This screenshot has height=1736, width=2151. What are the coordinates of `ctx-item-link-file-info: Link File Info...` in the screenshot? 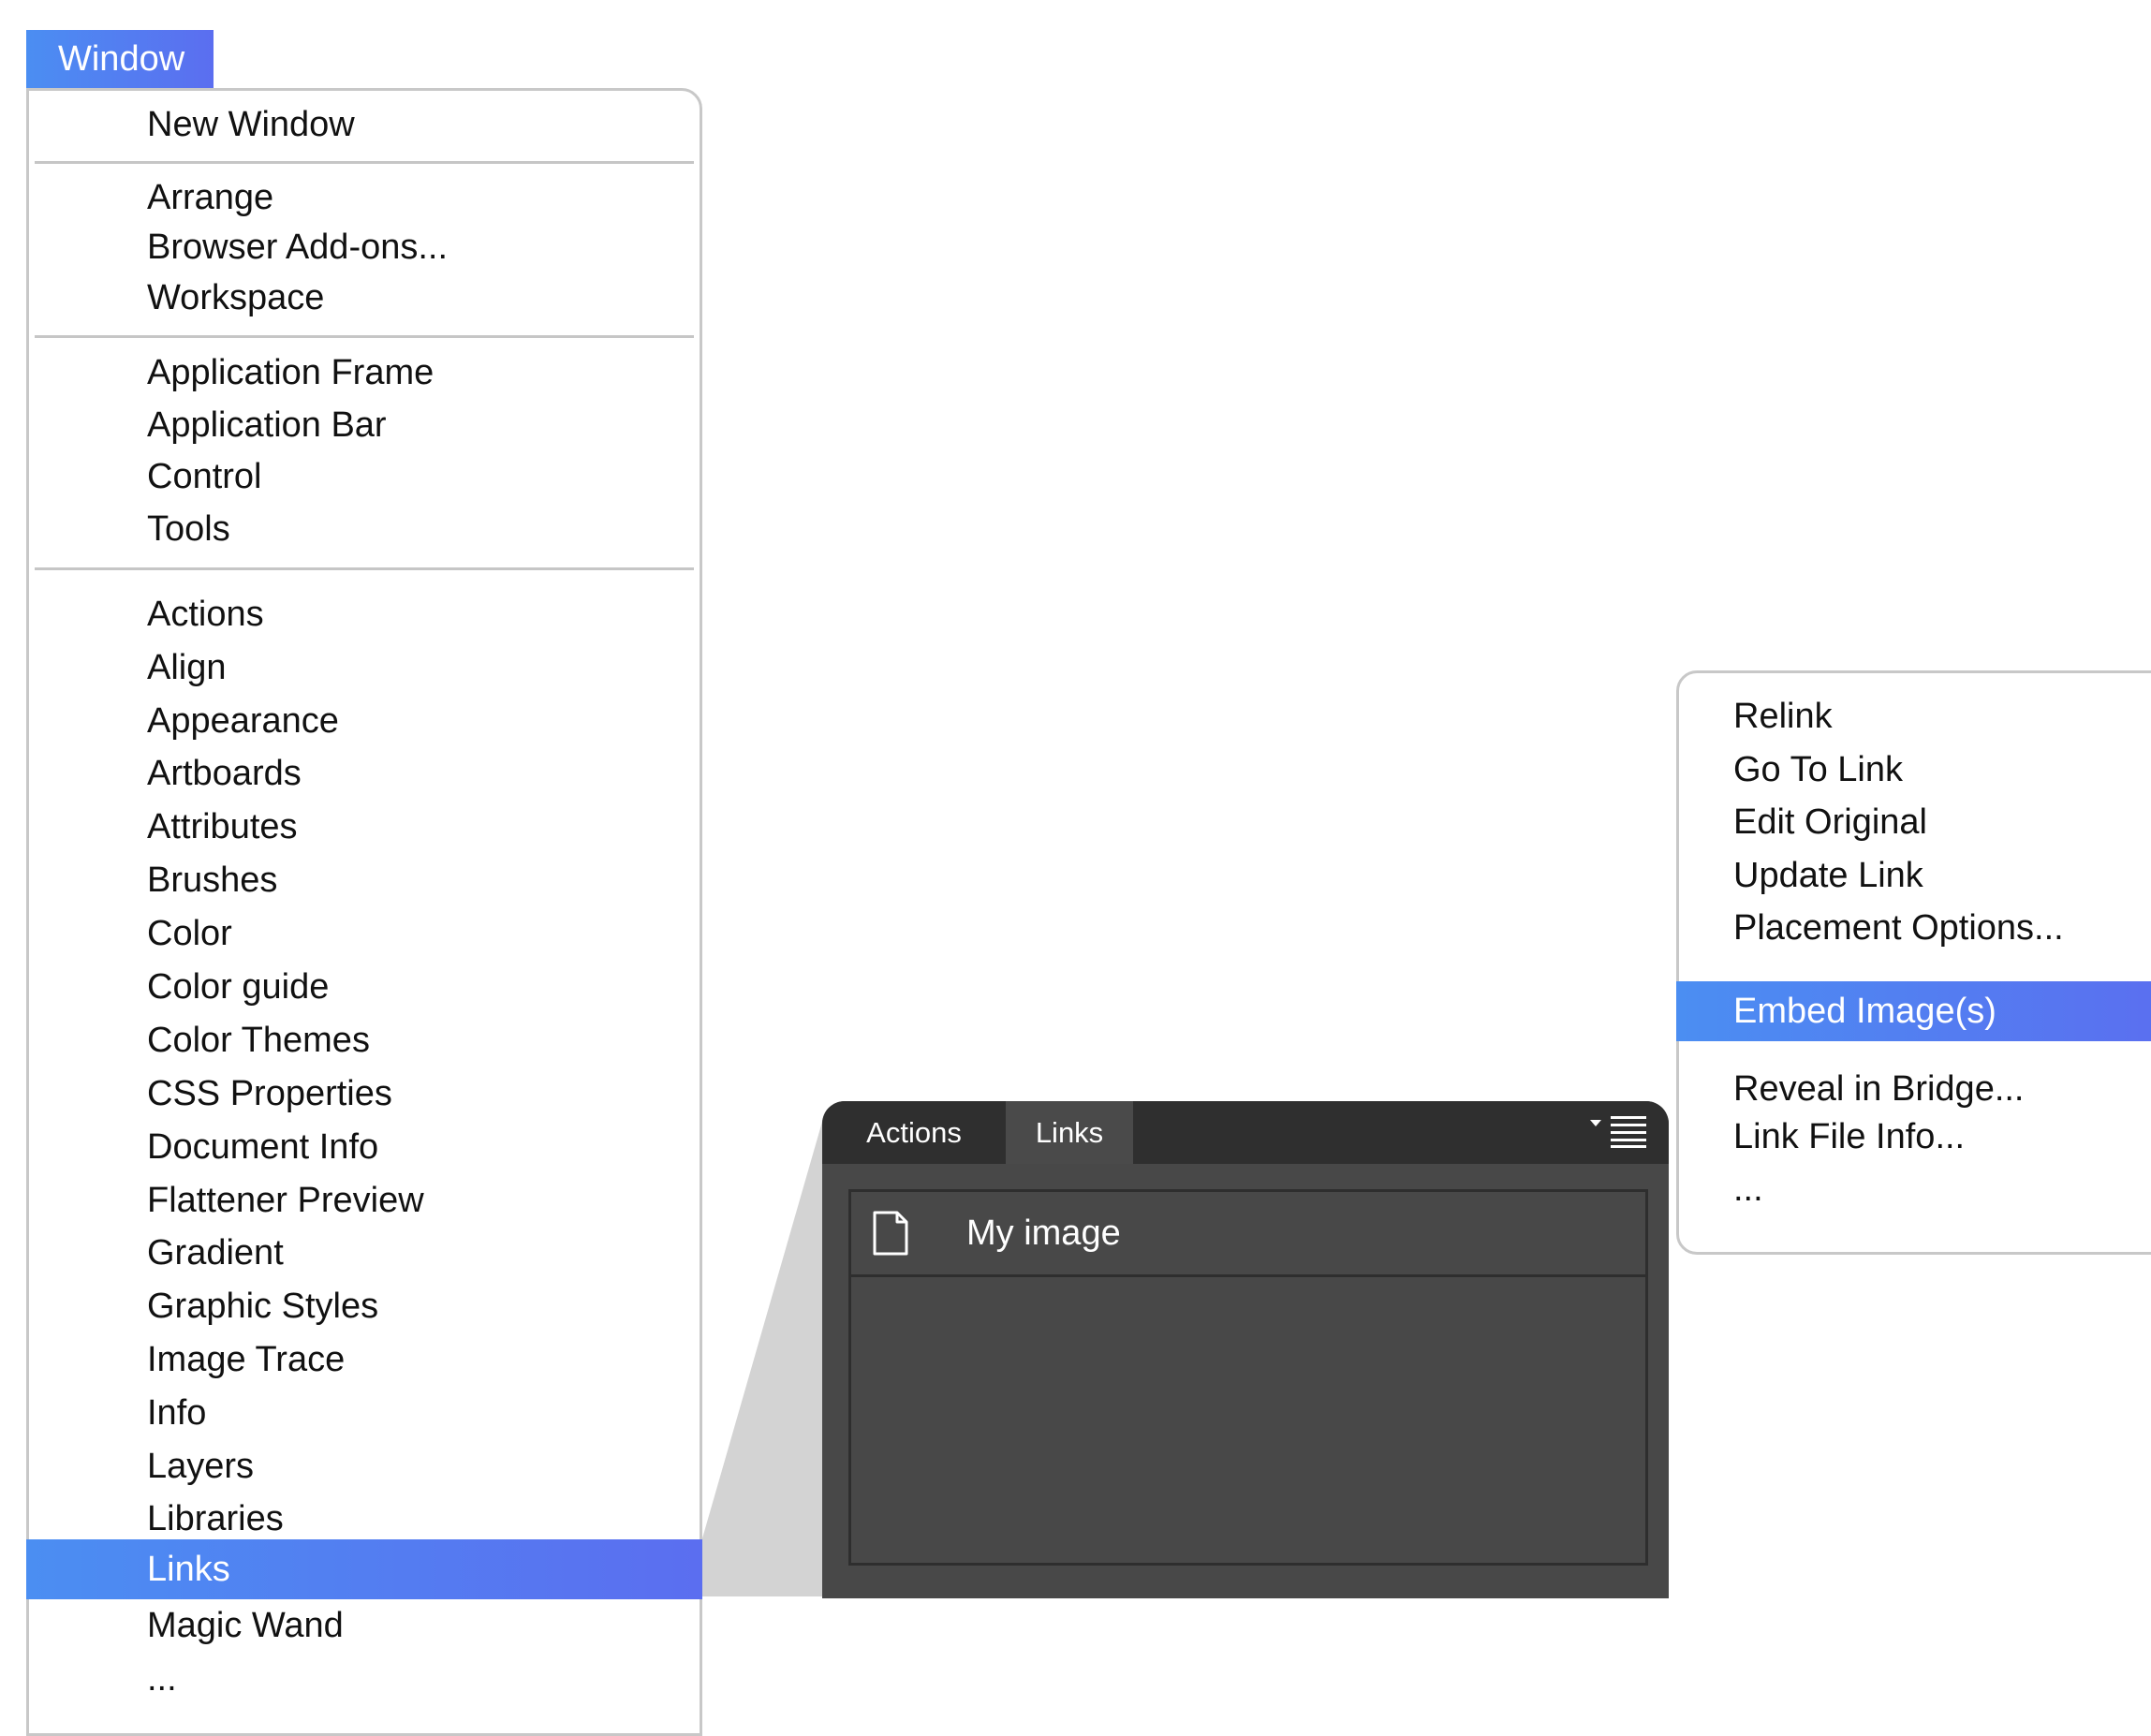 It's located at (1915, 1137).